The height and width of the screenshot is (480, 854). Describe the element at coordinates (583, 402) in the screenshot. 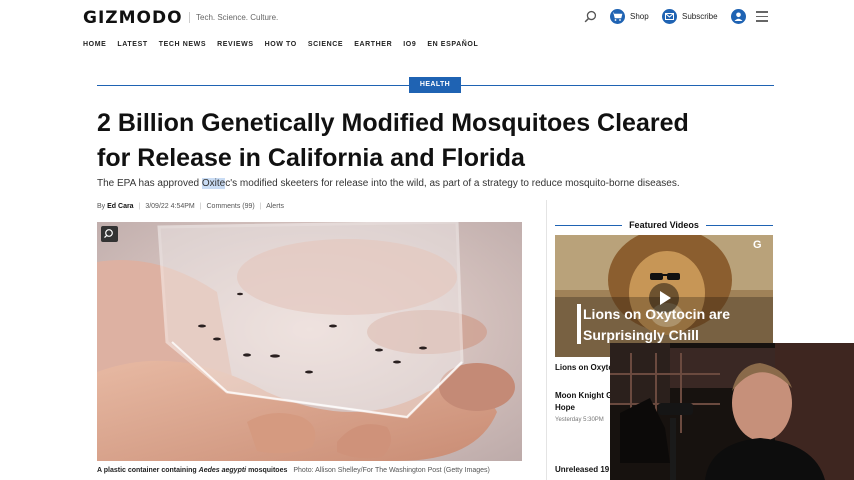

I see `featured-video-link-2: Moon Knight G Hope` at that location.